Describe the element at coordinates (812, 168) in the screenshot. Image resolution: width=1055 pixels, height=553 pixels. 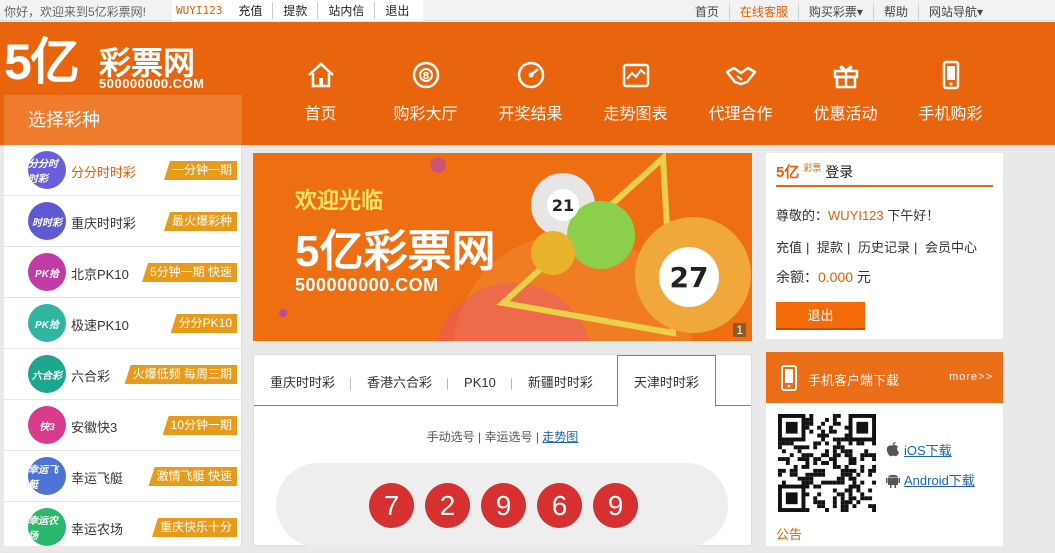
I see `mini-logo-tag: 彩票` at that location.